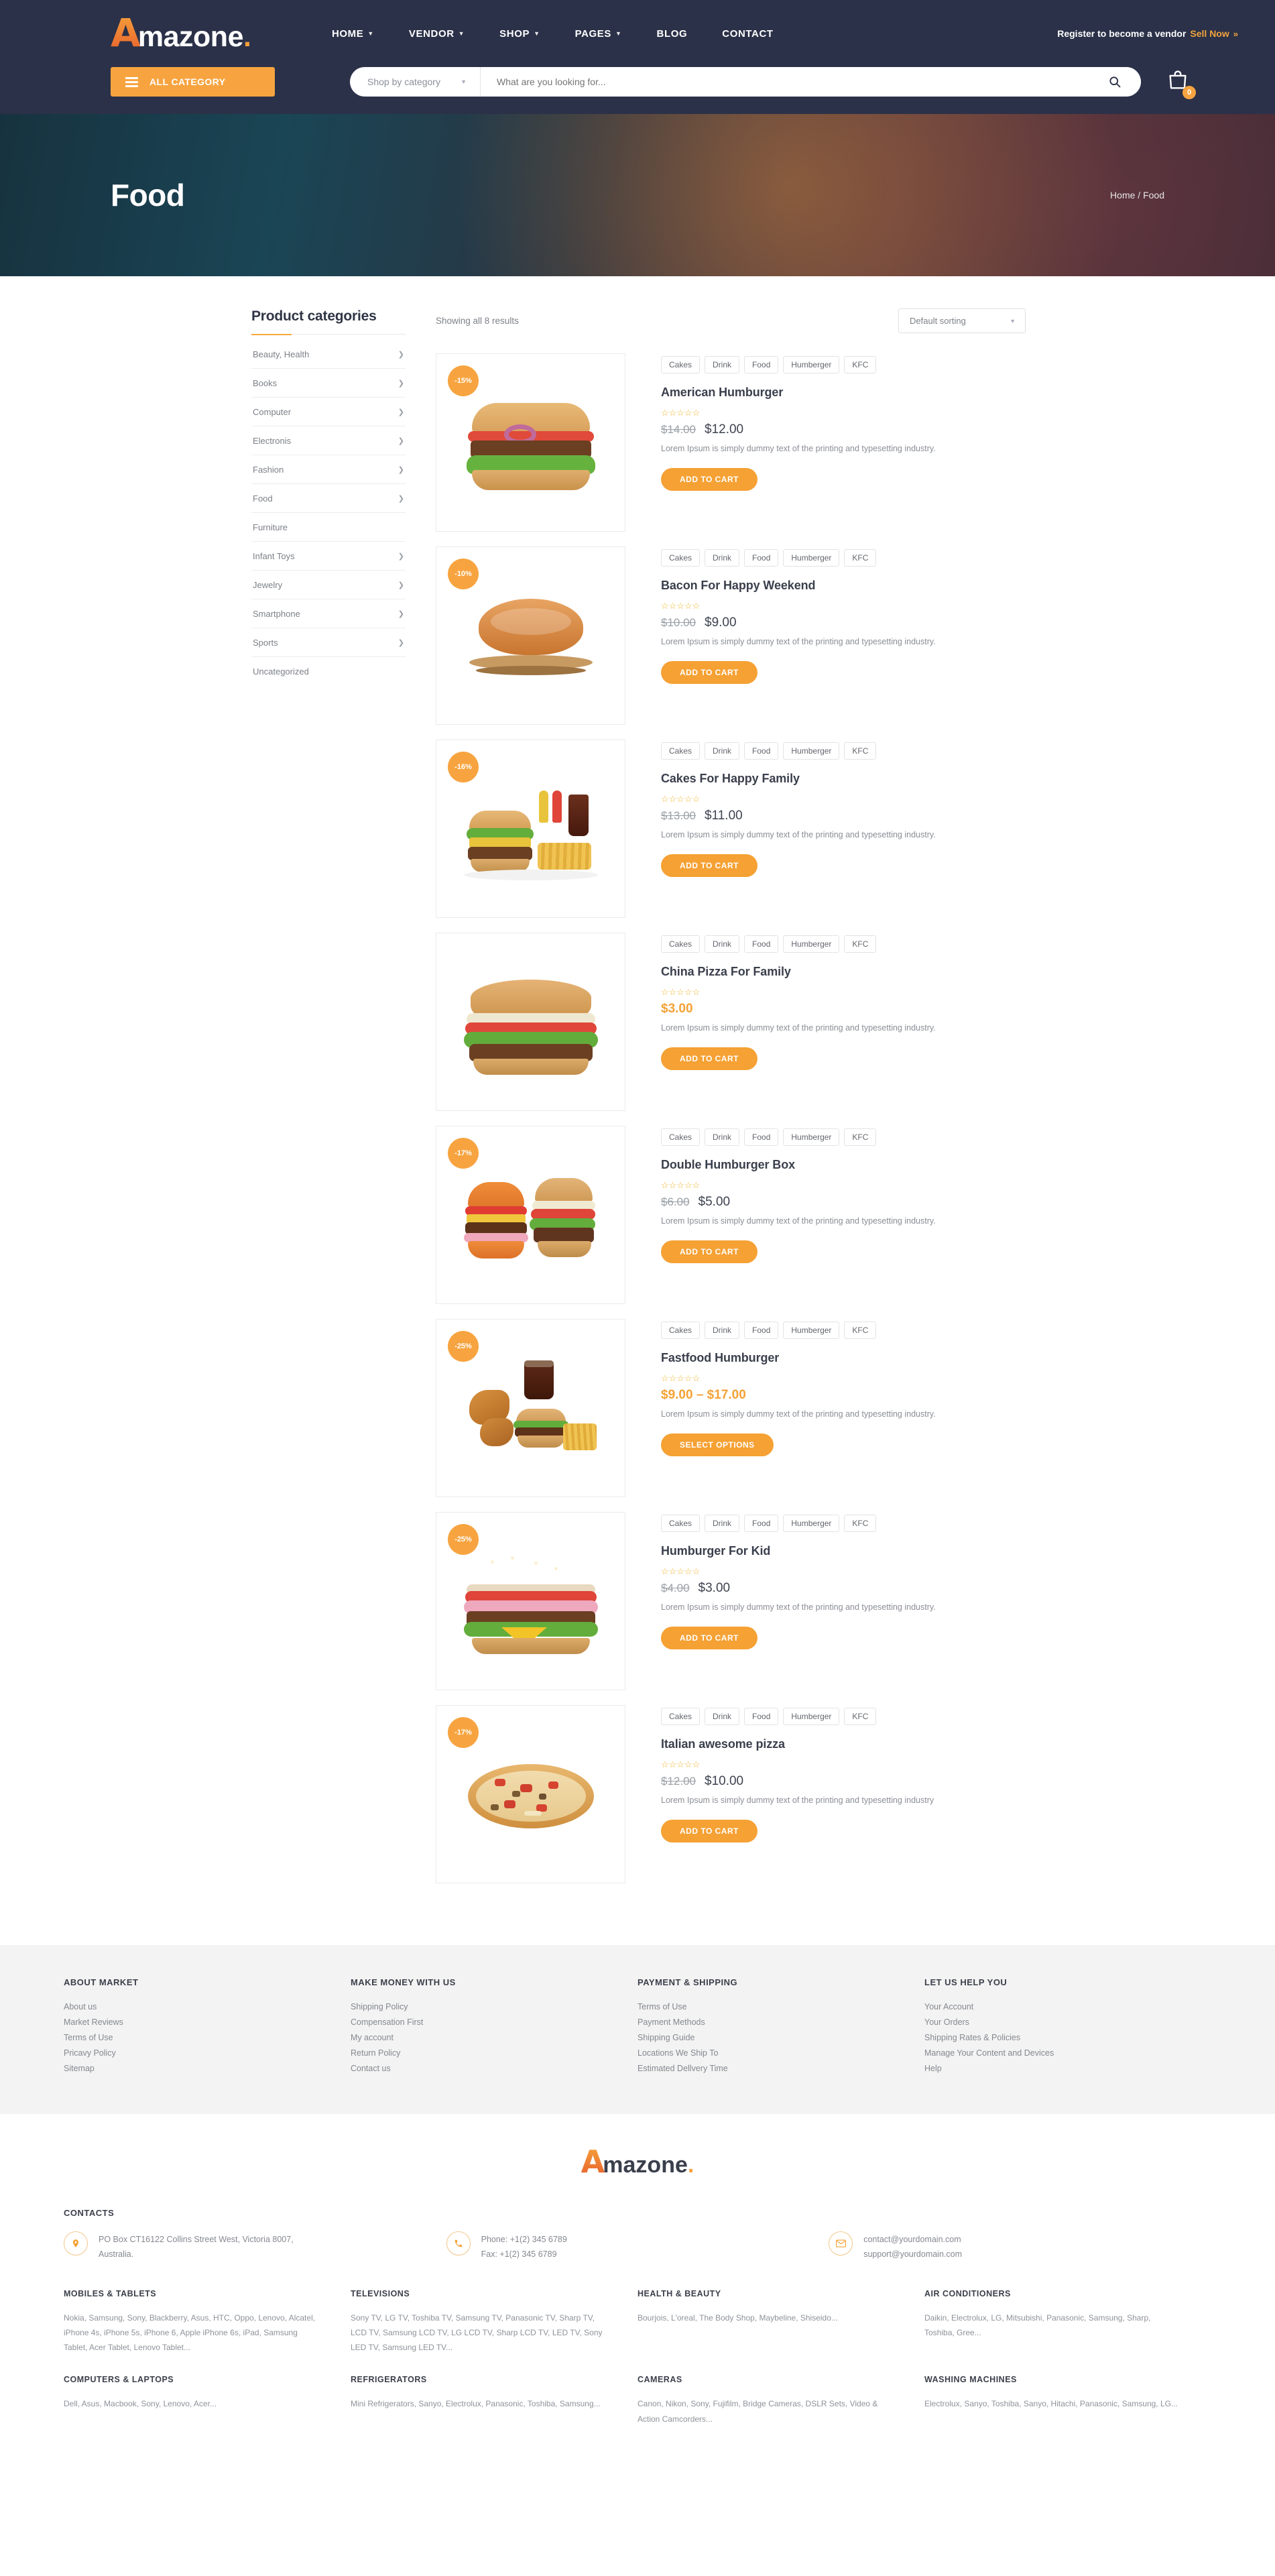  What do you see at coordinates (328, 412) in the screenshot?
I see `sidebar-item-computer: Computer ❯` at bounding box center [328, 412].